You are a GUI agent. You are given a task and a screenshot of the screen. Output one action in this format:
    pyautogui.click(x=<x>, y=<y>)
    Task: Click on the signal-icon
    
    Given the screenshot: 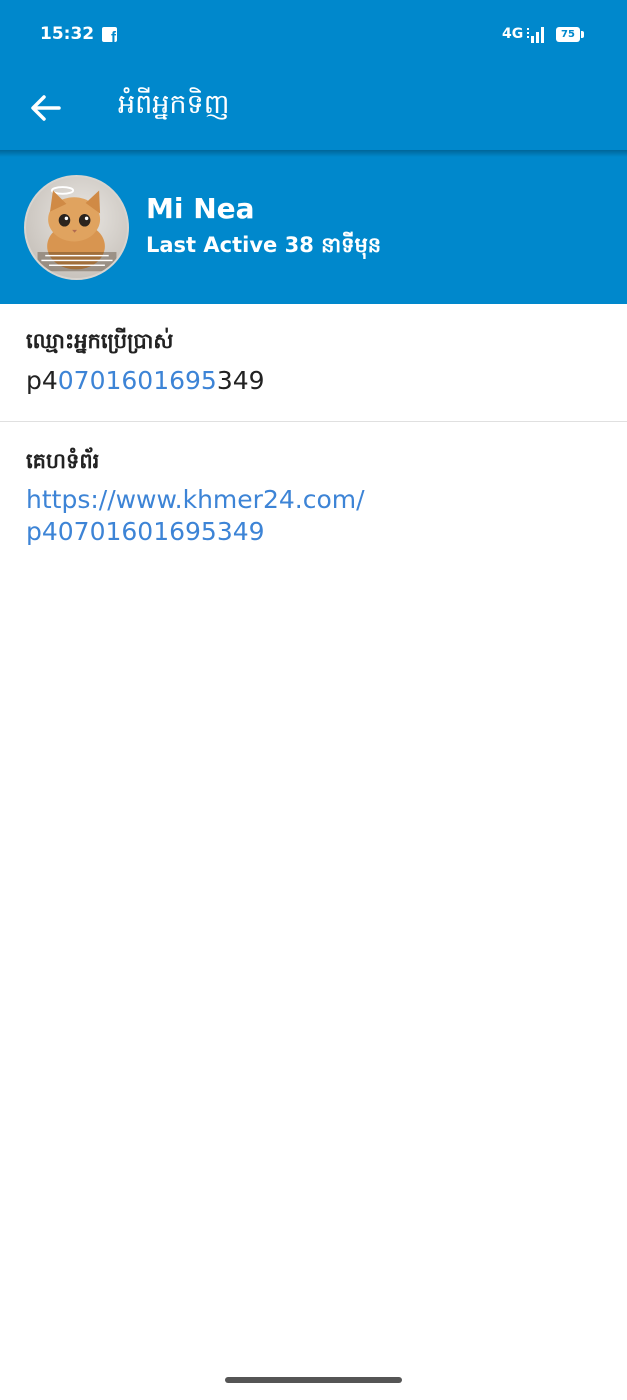 What is the action you would take?
    pyautogui.click(x=535, y=35)
    